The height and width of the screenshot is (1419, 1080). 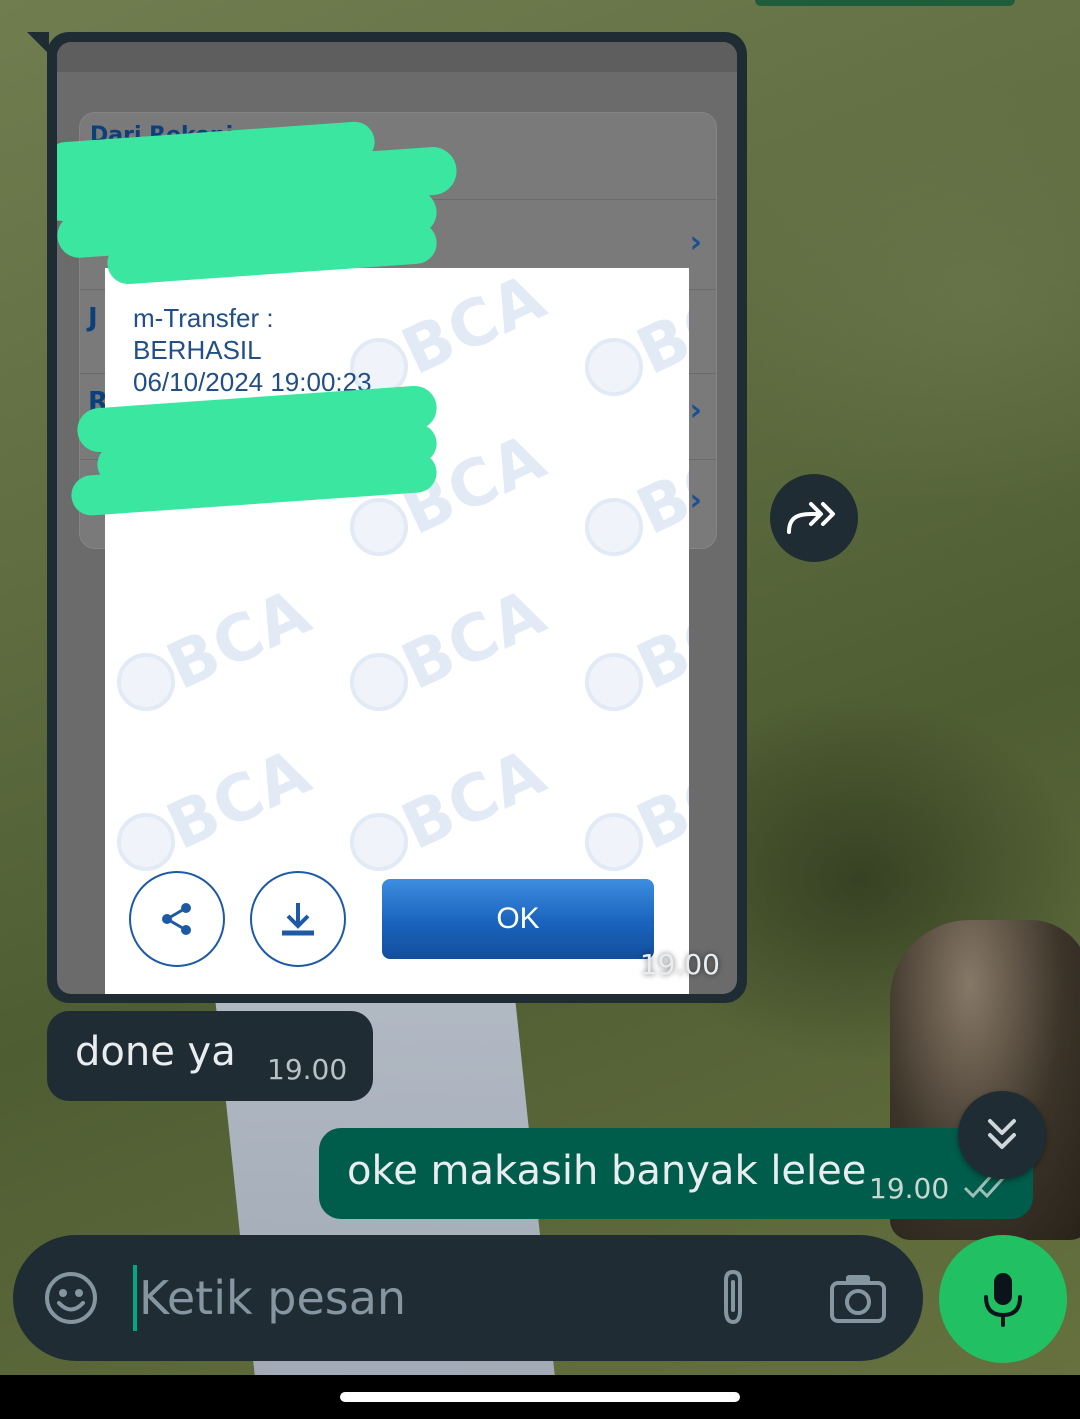 What do you see at coordinates (518, 919) in the screenshot?
I see `receipt-ok-button: OK` at bounding box center [518, 919].